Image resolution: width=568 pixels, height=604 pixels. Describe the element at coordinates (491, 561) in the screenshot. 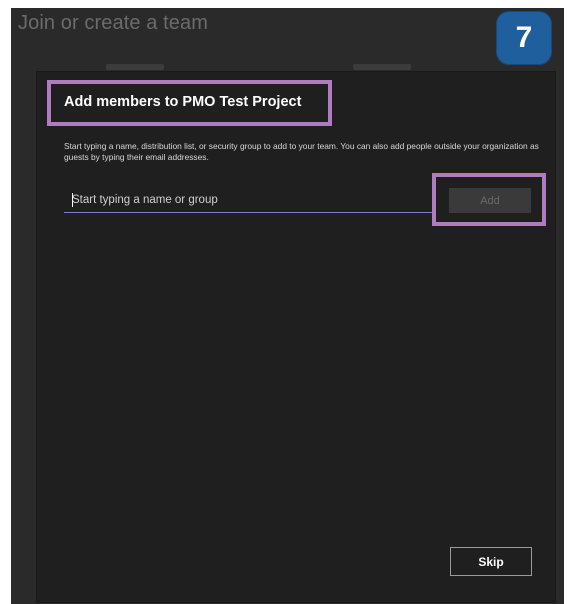

I see `skip-button: Skip` at that location.